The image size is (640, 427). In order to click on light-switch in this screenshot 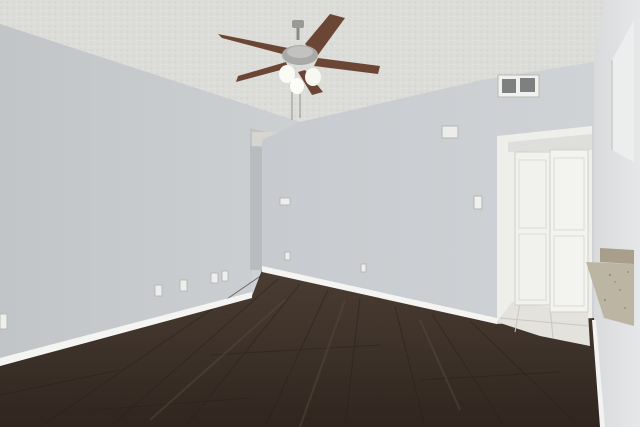, I will do `click(478, 202)`.